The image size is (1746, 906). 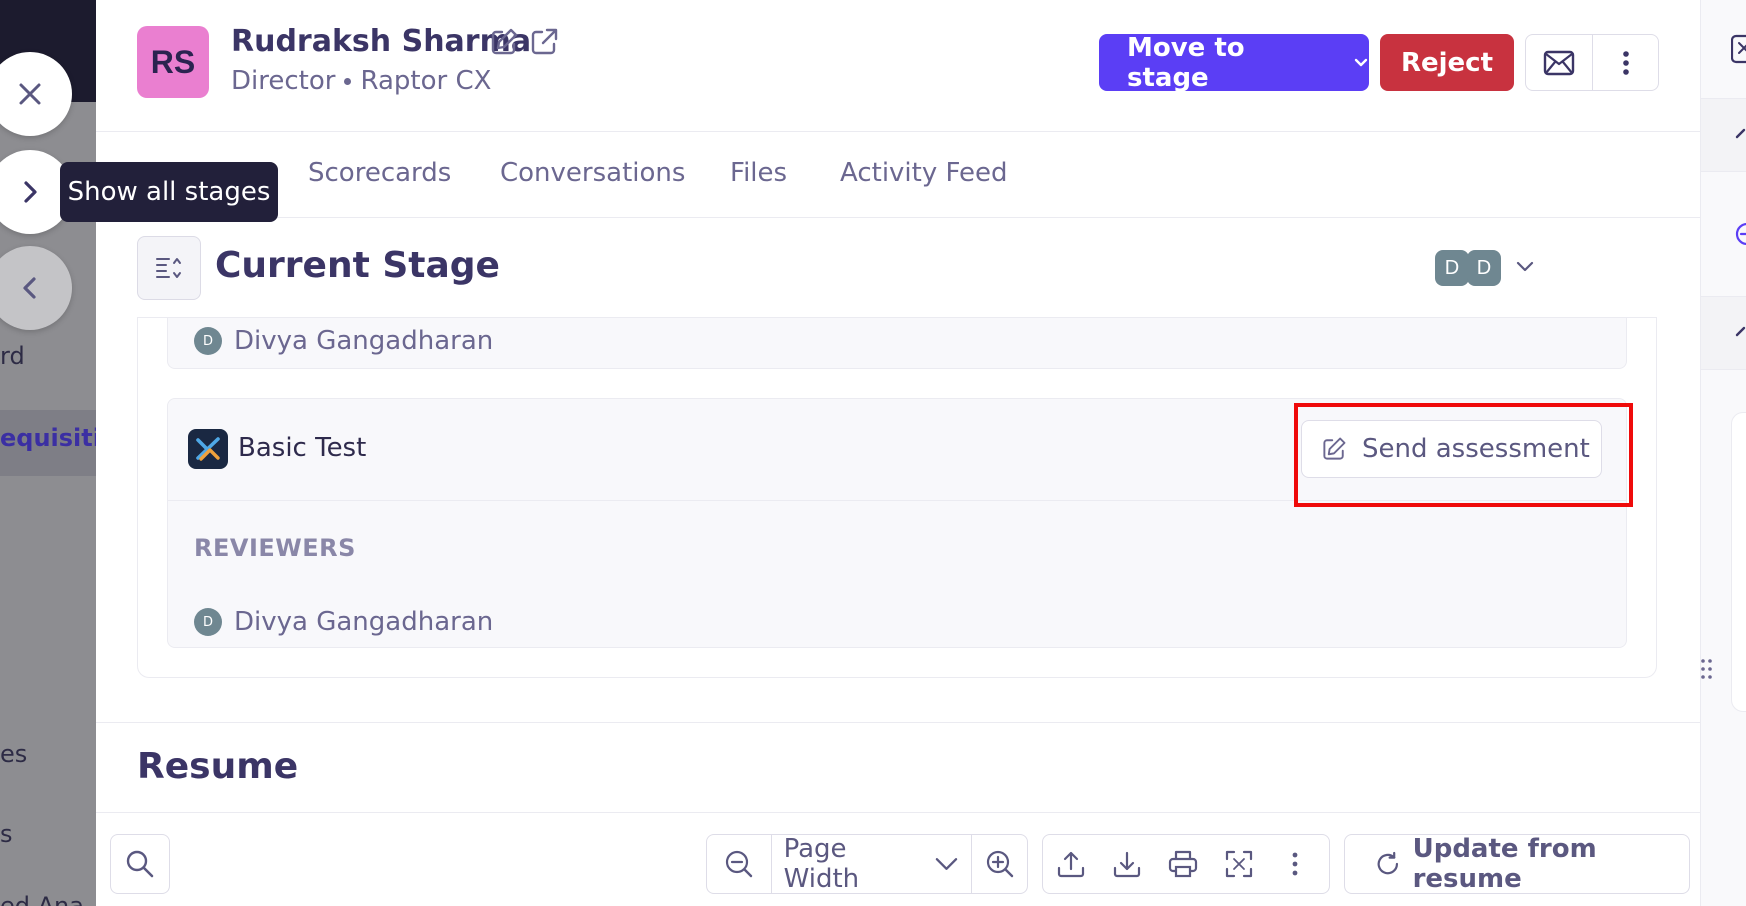 I want to click on upload-button, so click(x=1071, y=864).